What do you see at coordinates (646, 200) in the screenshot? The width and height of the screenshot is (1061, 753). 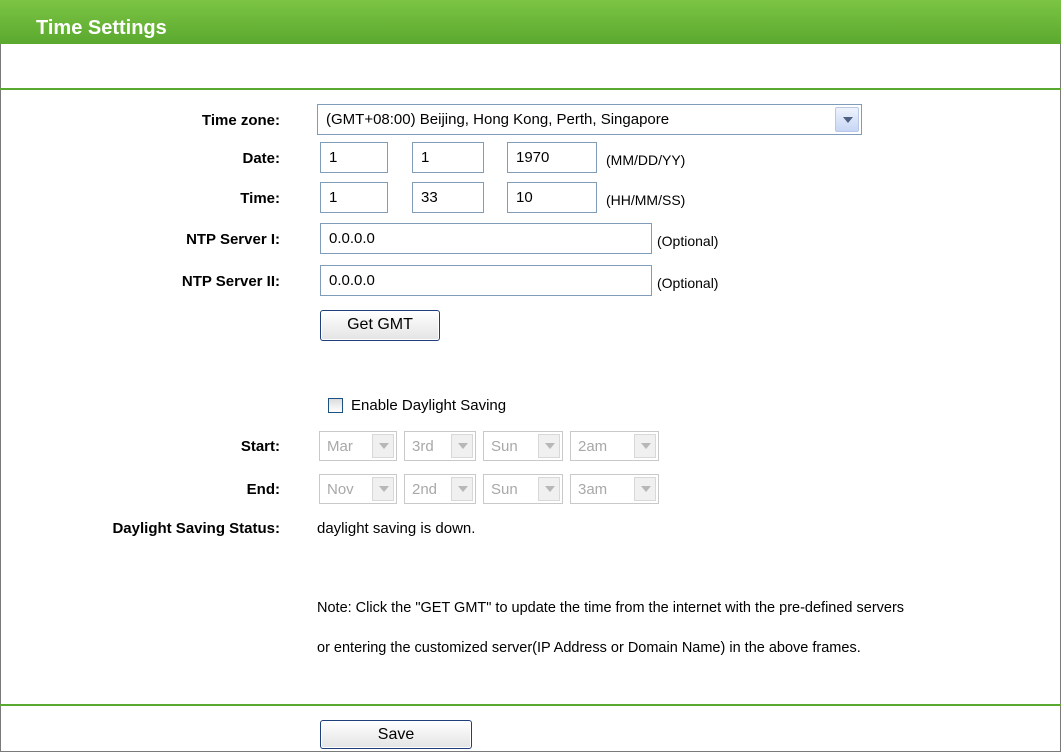 I see `time-format-hint: (HH/MM/SS)` at bounding box center [646, 200].